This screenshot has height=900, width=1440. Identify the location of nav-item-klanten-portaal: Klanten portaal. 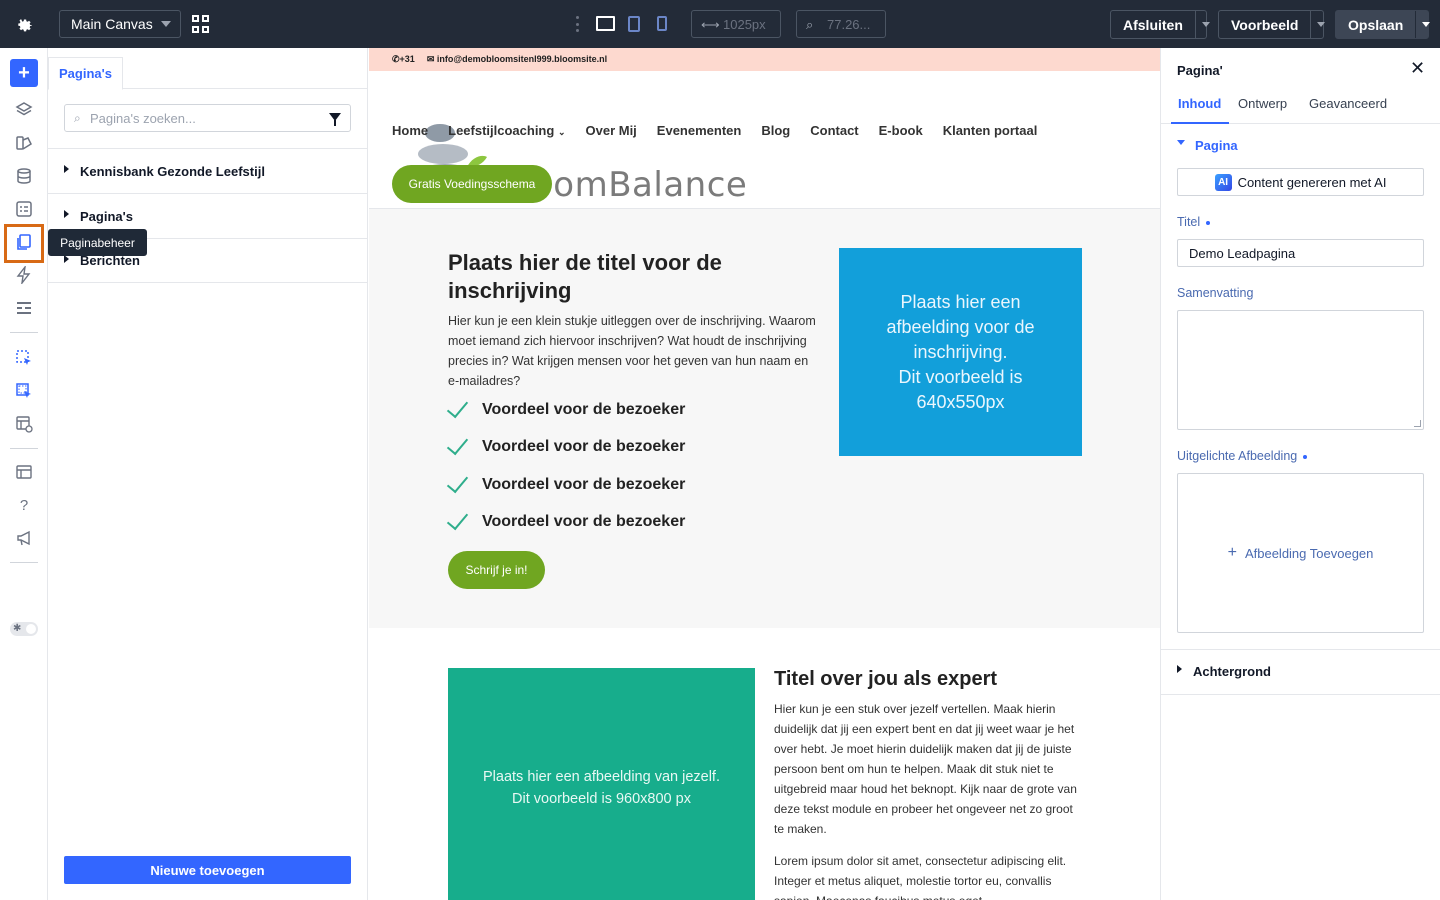
(990, 130).